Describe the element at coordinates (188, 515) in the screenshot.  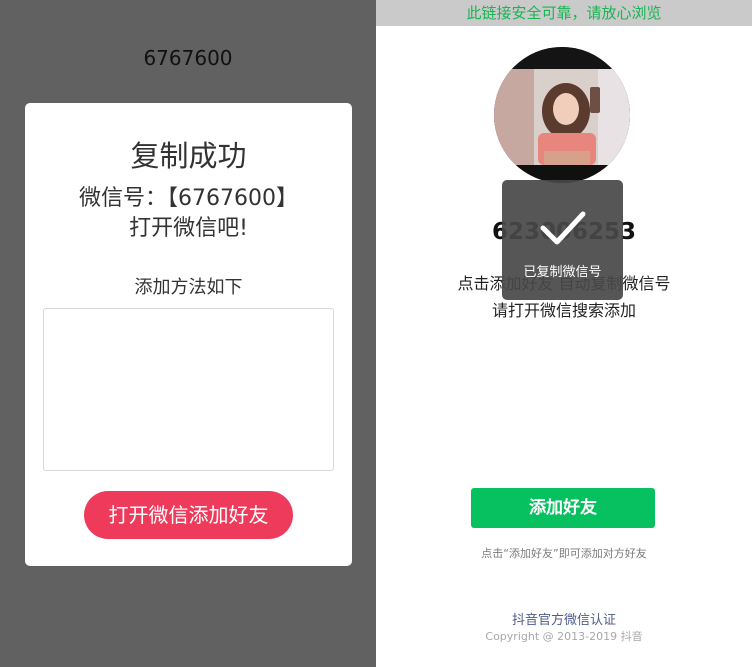
I see `open-wechat-add-friend-button: 打开微信添加好友` at that location.